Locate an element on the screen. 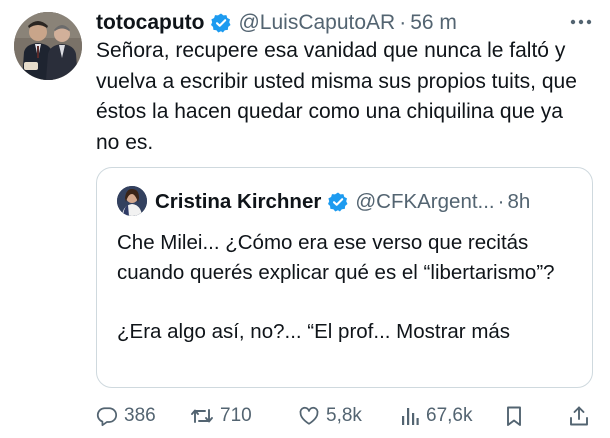  reply-icon is located at coordinates (107, 416).